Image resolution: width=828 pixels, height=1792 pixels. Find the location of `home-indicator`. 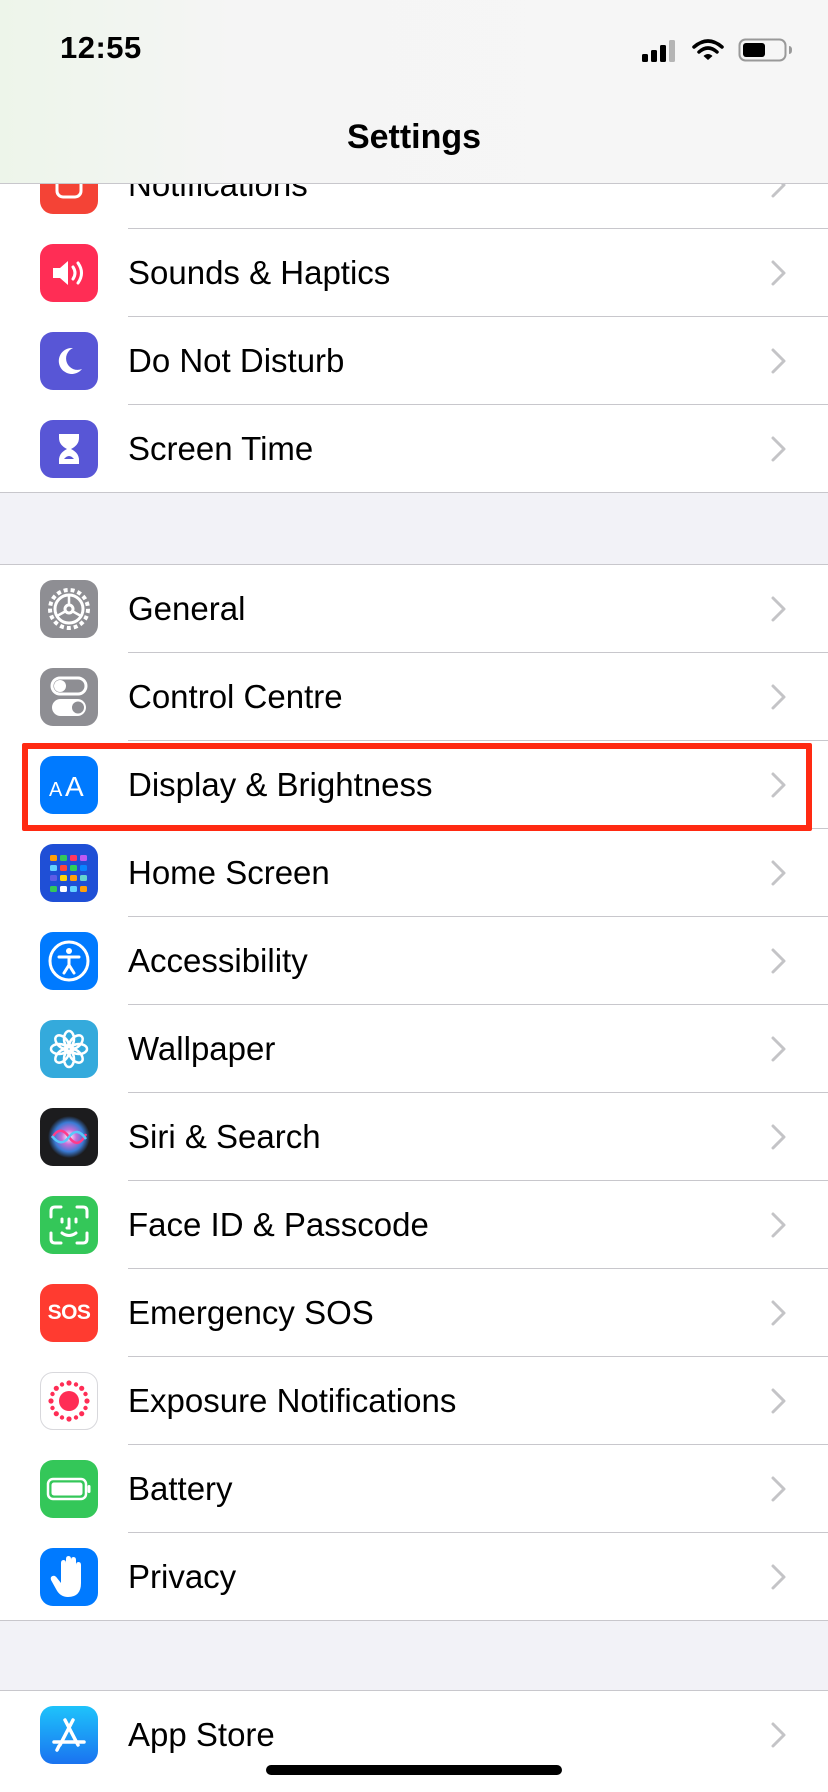

home-indicator is located at coordinates (414, 1770).